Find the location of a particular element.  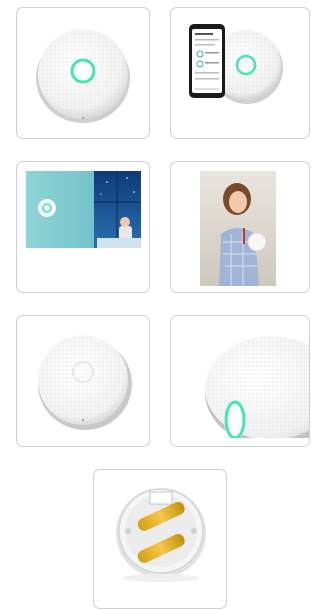

air-sensor-side-closeup-image is located at coordinates (240, 391).